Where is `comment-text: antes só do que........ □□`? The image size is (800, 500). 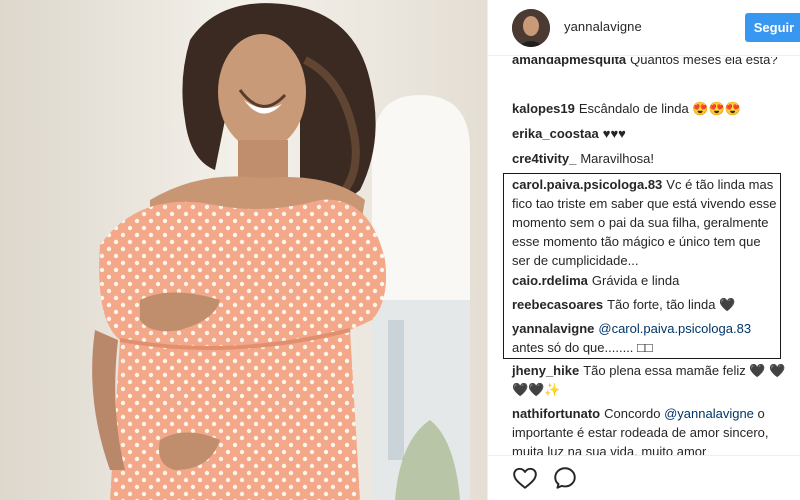
comment-text: antes só do que........ □□ is located at coordinates (582, 347).